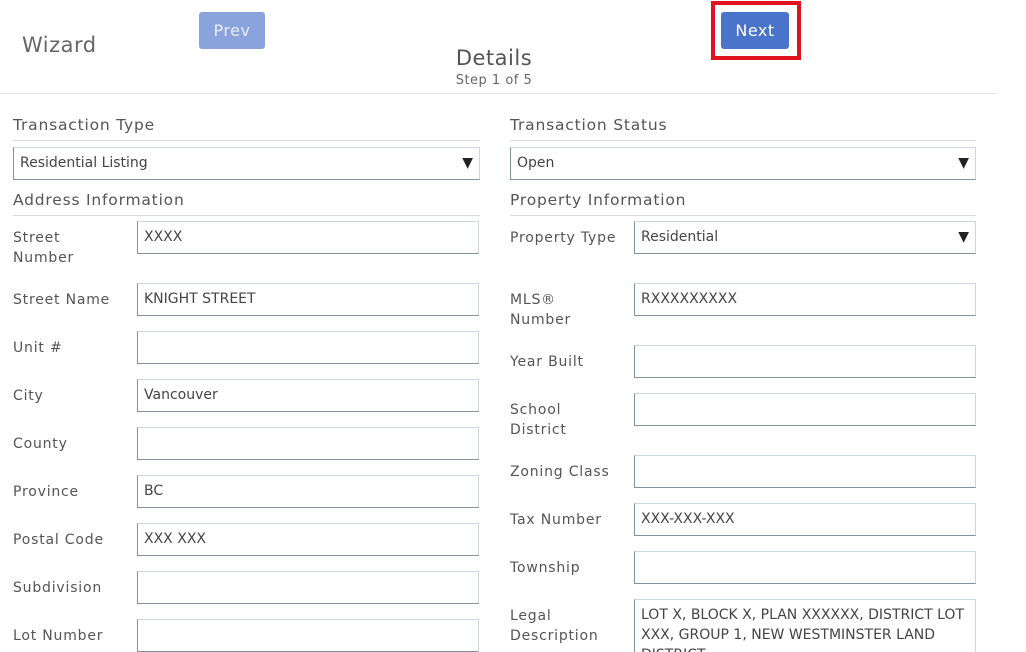 The image size is (1026, 652). What do you see at coordinates (805, 471) in the screenshot?
I see `zoning-class-input` at bounding box center [805, 471].